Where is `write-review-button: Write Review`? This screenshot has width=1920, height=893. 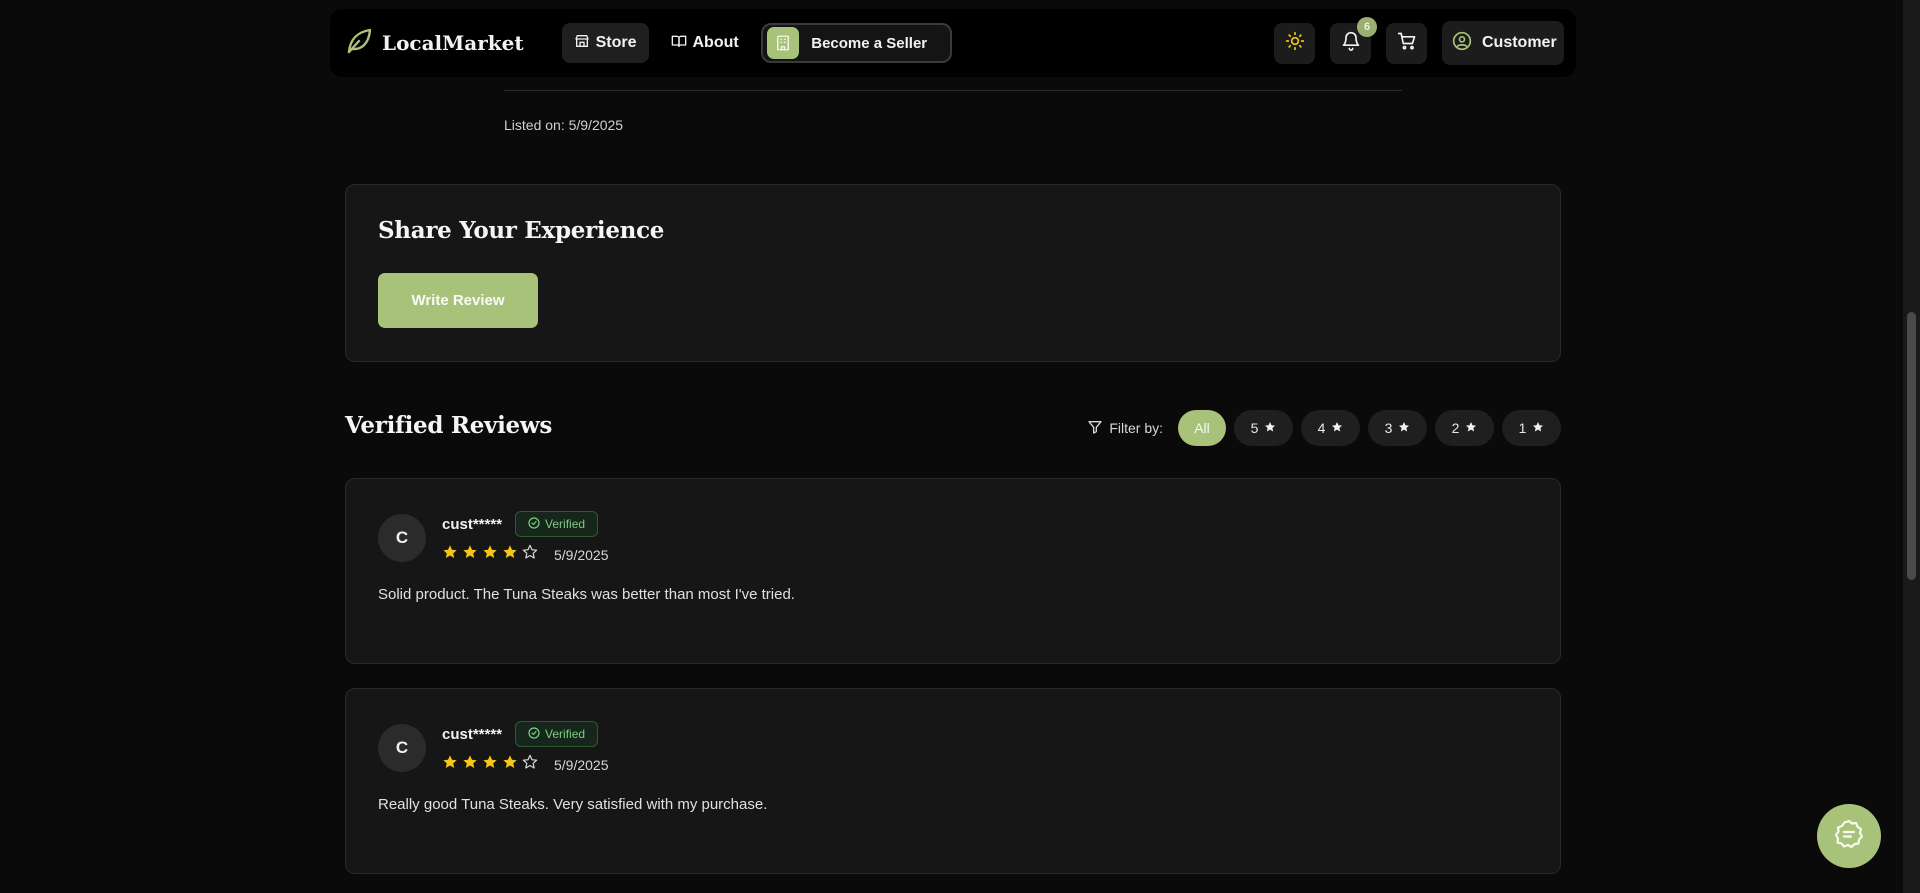 write-review-button: Write Review is located at coordinates (458, 300).